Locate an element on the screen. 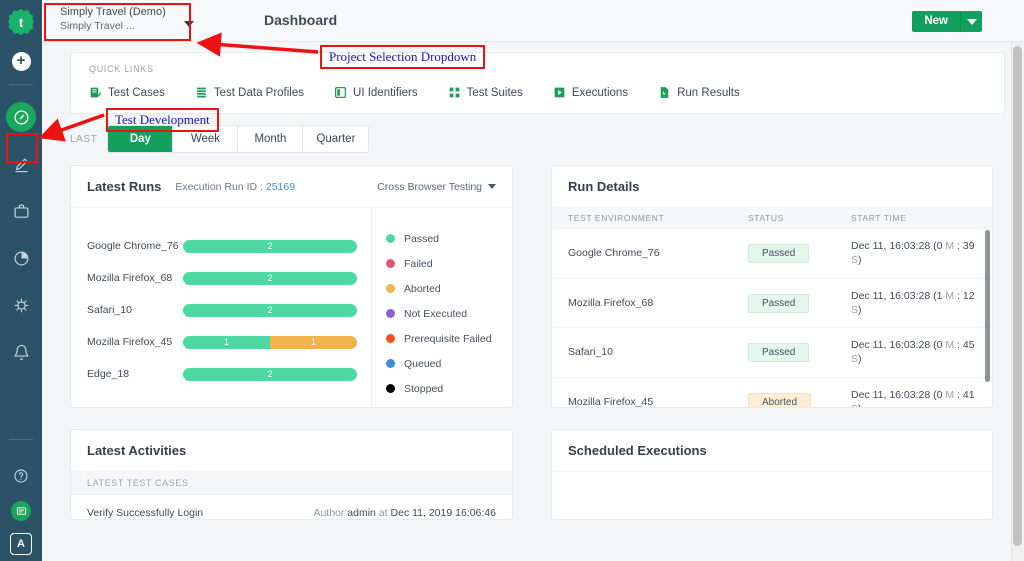 This screenshot has height=561, width=1024. arrow-to-project-dropdown is located at coordinates (257, 44).